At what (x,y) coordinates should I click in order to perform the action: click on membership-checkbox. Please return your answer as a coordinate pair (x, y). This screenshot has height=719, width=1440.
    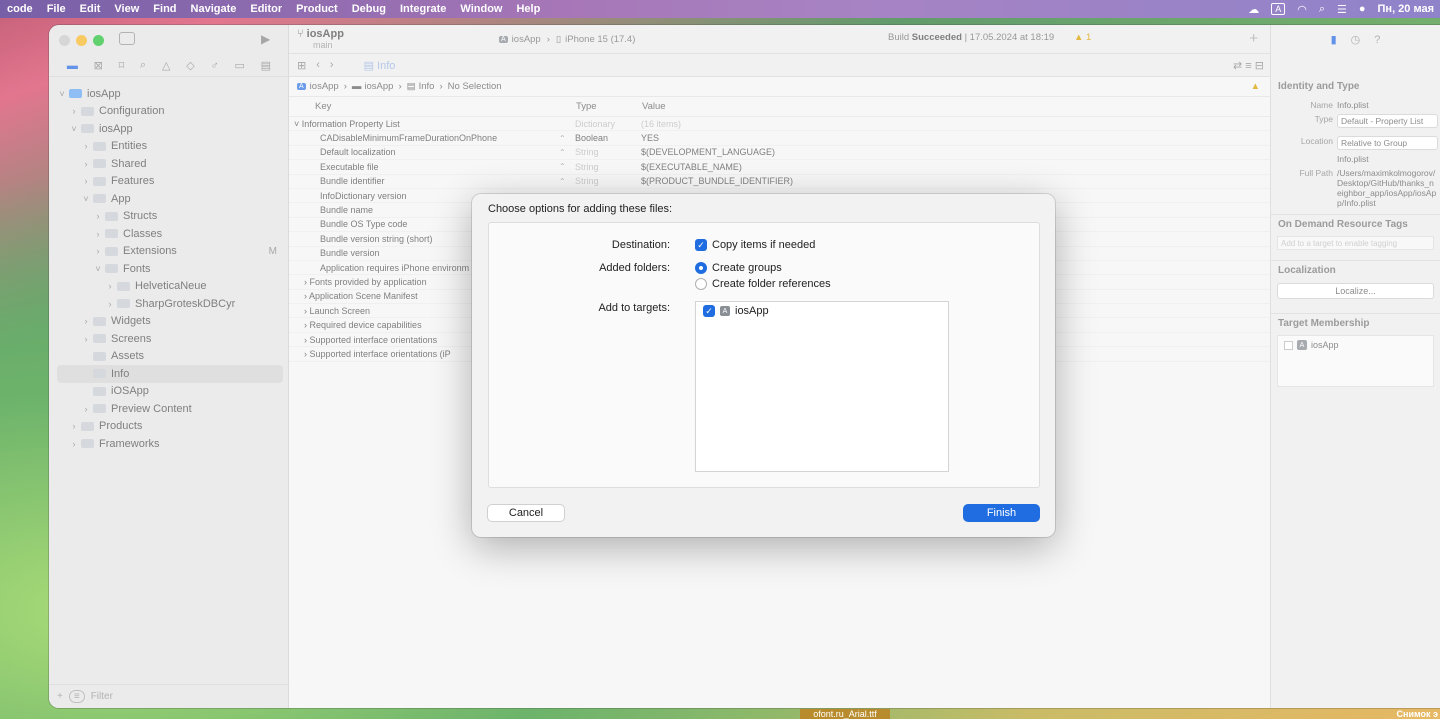
    Looking at the image, I should click on (1288, 345).